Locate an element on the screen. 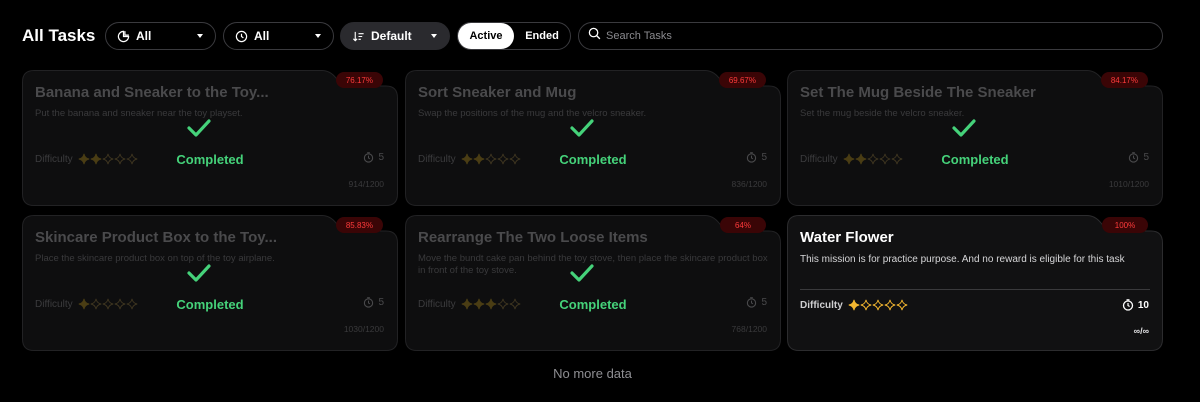 The width and height of the screenshot is (1200, 402). progress-count: 1010/1200 is located at coordinates (1128, 184).